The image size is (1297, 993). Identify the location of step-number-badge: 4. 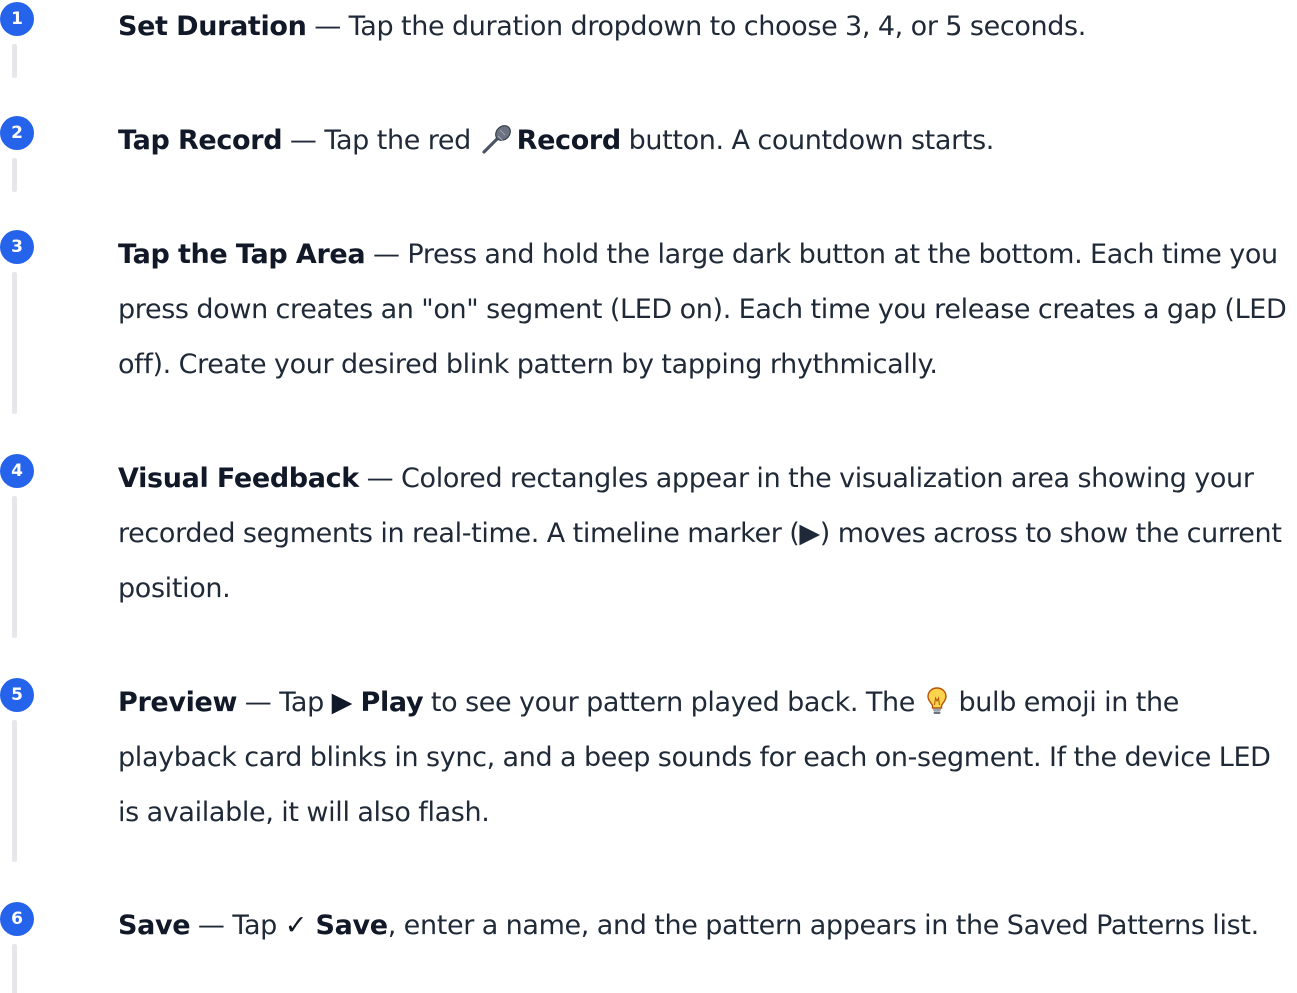
(17, 471).